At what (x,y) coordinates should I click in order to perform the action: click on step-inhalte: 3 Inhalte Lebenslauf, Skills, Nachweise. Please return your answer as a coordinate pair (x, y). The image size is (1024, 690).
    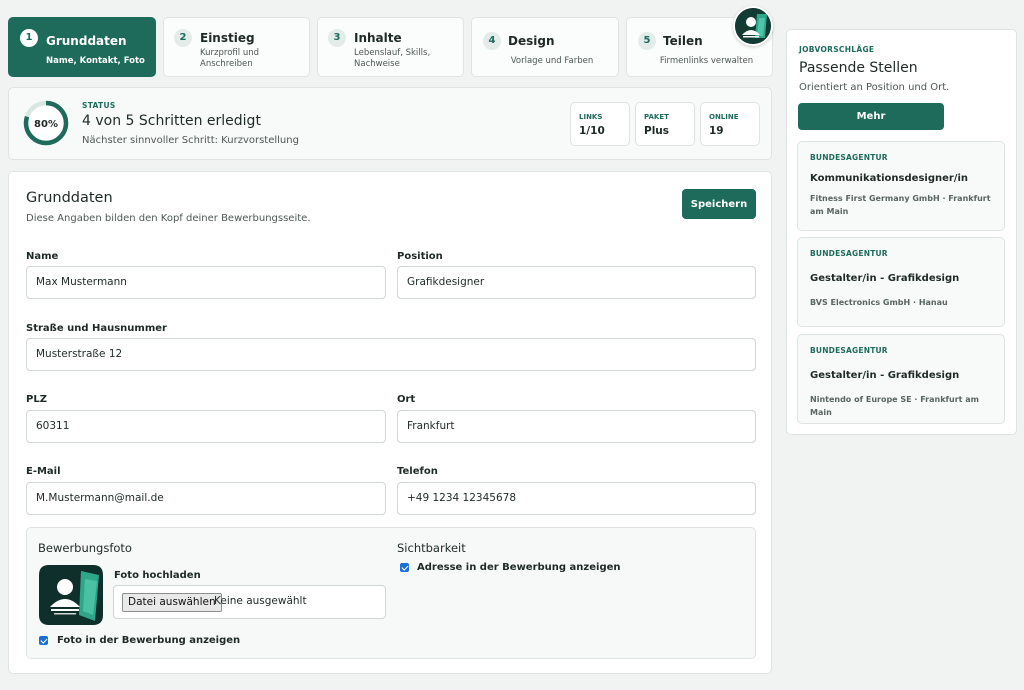
    Looking at the image, I should click on (390, 47).